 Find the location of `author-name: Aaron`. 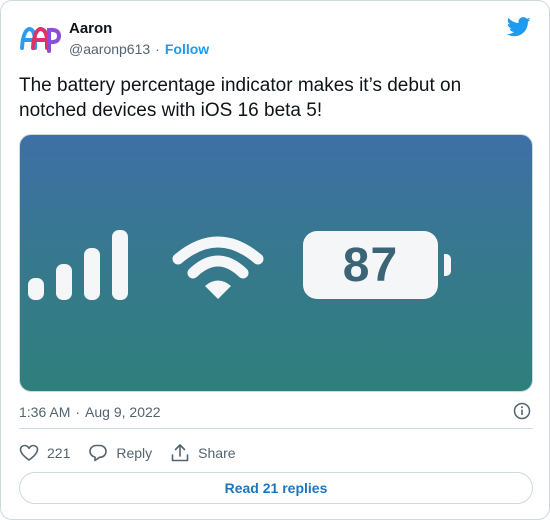

author-name: Aaron is located at coordinates (90, 28).